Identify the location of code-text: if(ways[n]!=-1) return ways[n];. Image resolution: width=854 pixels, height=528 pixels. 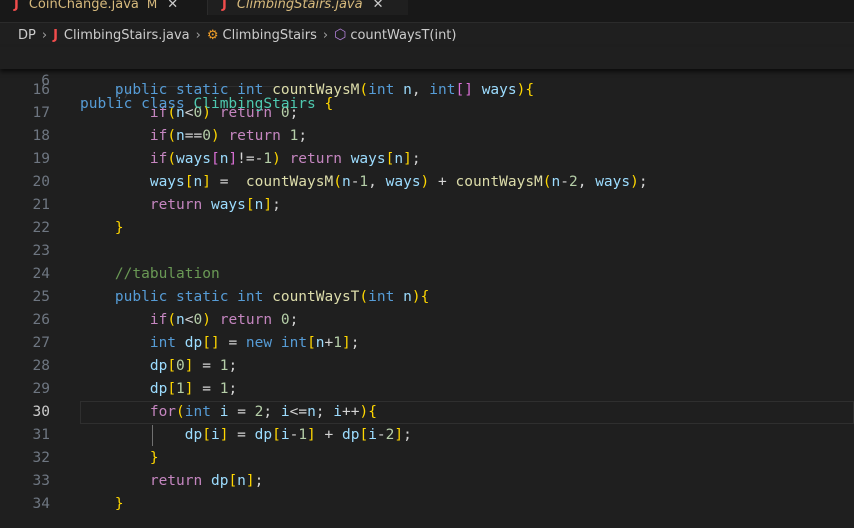
(285, 159).